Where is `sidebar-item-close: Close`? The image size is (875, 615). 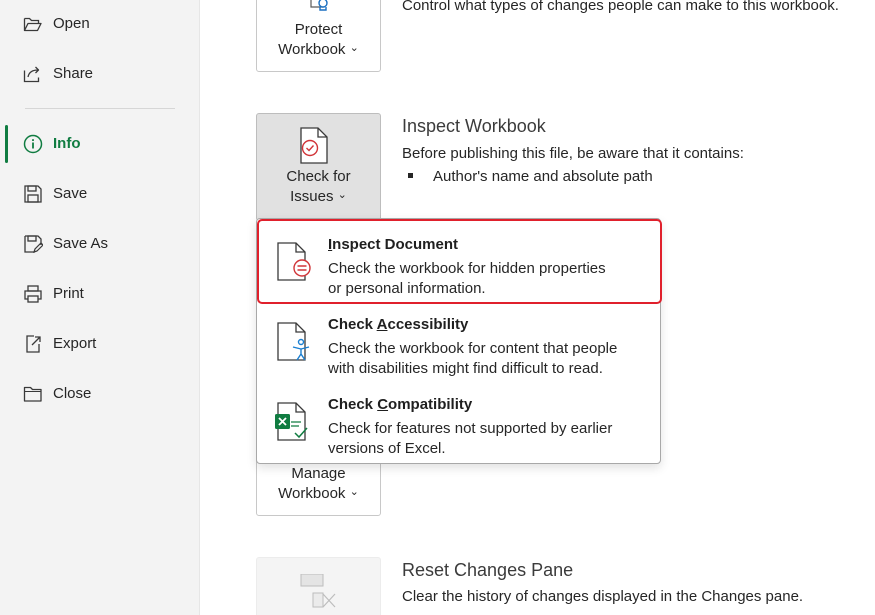 sidebar-item-close: Close is located at coordinates (100, 394).